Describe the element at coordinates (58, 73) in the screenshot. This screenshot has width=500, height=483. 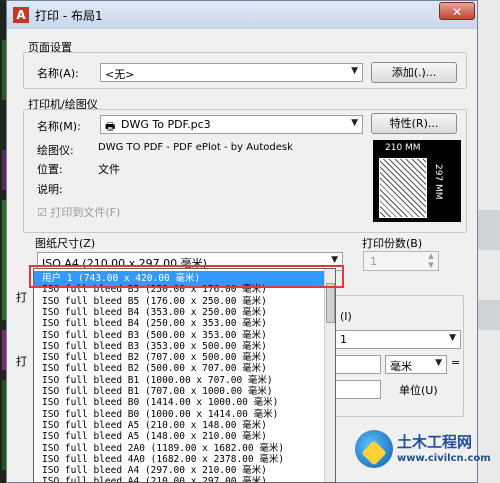
I see `page-setup-name-label: 名称(A):` at that location.